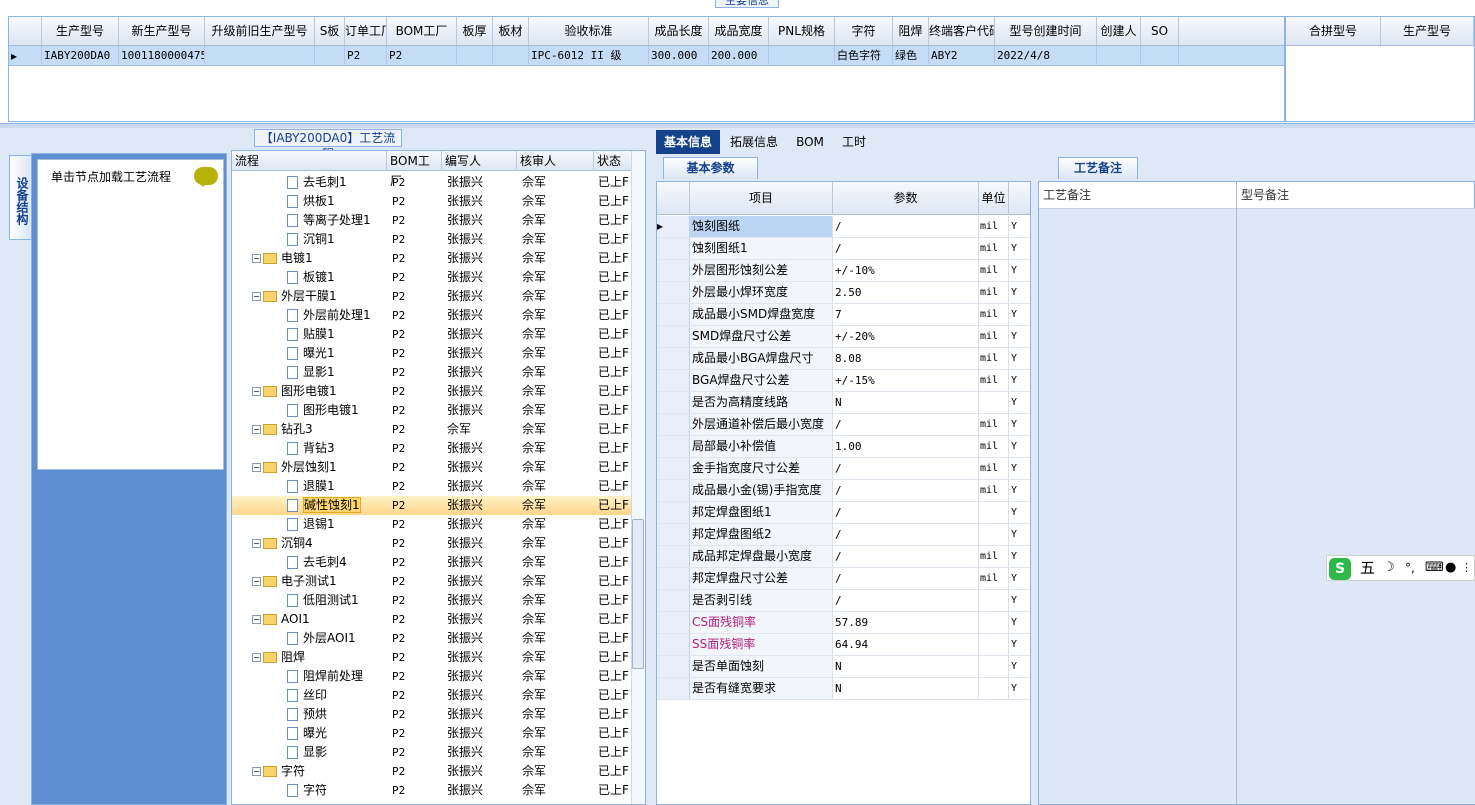  What do you see at coordinates (843, 579) in the screenshot?
I see `param-row: 邦定焊盘尺寸公差 / mil Y` at bounding box center [843, 579].